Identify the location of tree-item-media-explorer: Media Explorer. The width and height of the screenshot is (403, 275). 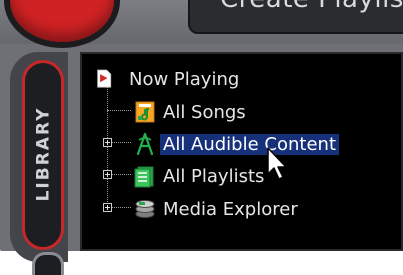
(217, 209).